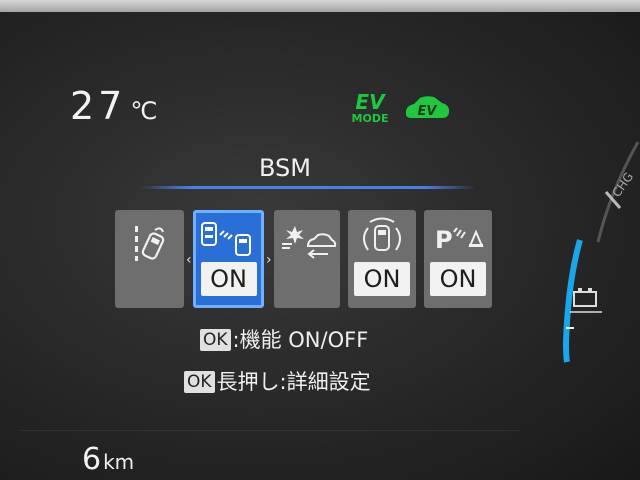 This screenshot has height=480, width=640. Describe the element at coordinates (189, 260) in the screenshot. I see `chevron-left-icon: ‹` at that location.